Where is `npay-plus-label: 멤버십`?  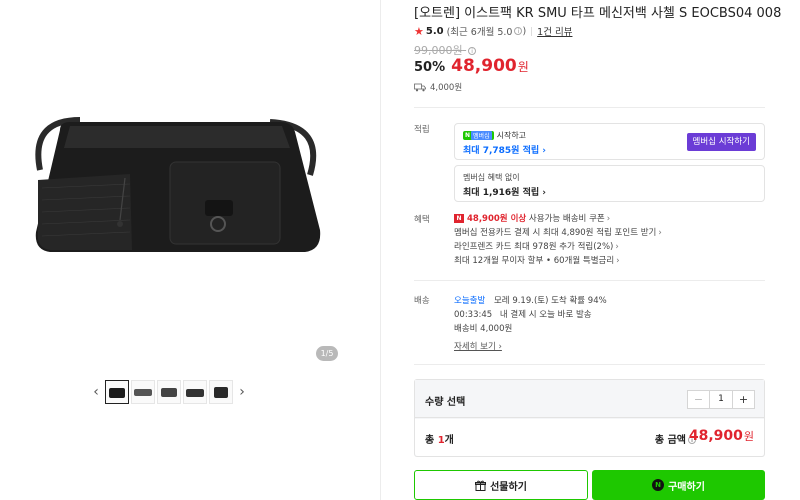 npay-plus-label: 멤버십 is located at coordinates (481, 135).